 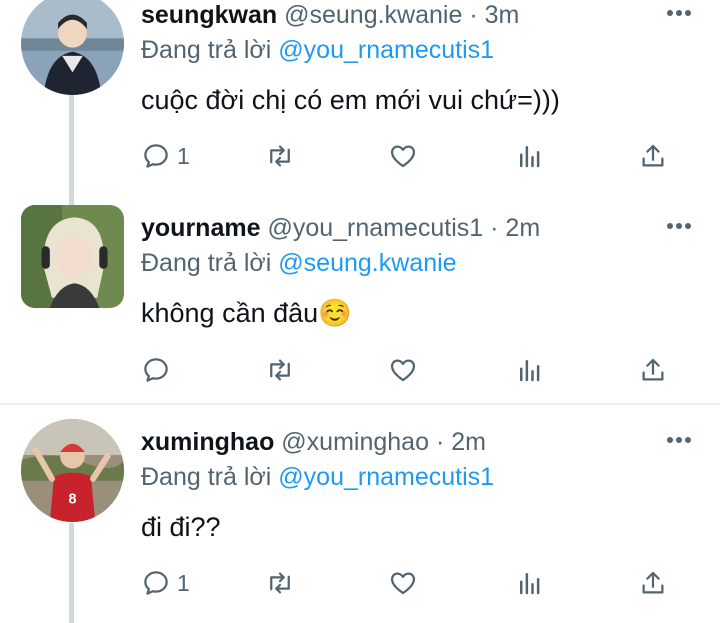 What do you see at coordinates (375, 228) in the screenshot?
I see `user-handle: @you_rnamecutis1` at bounding box center [375, 228].